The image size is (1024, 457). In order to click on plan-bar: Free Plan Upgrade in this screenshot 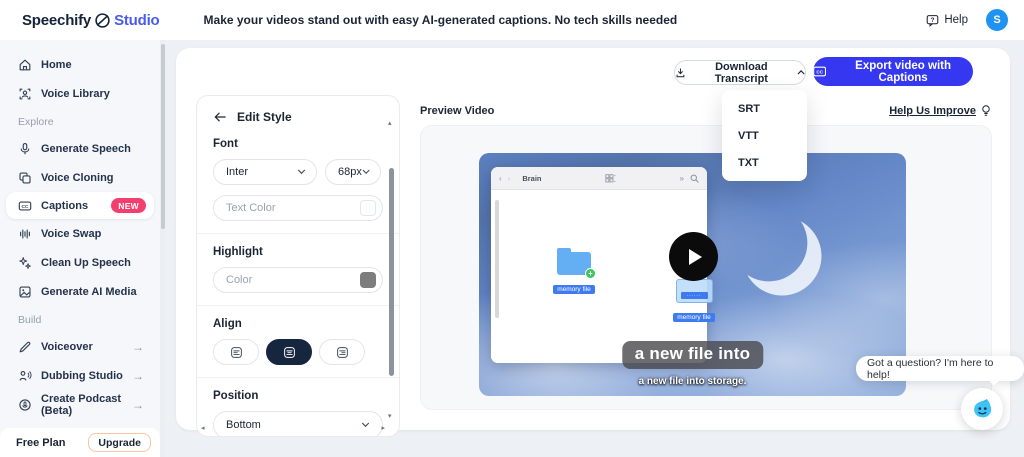, I will do `click(80, 442)`.